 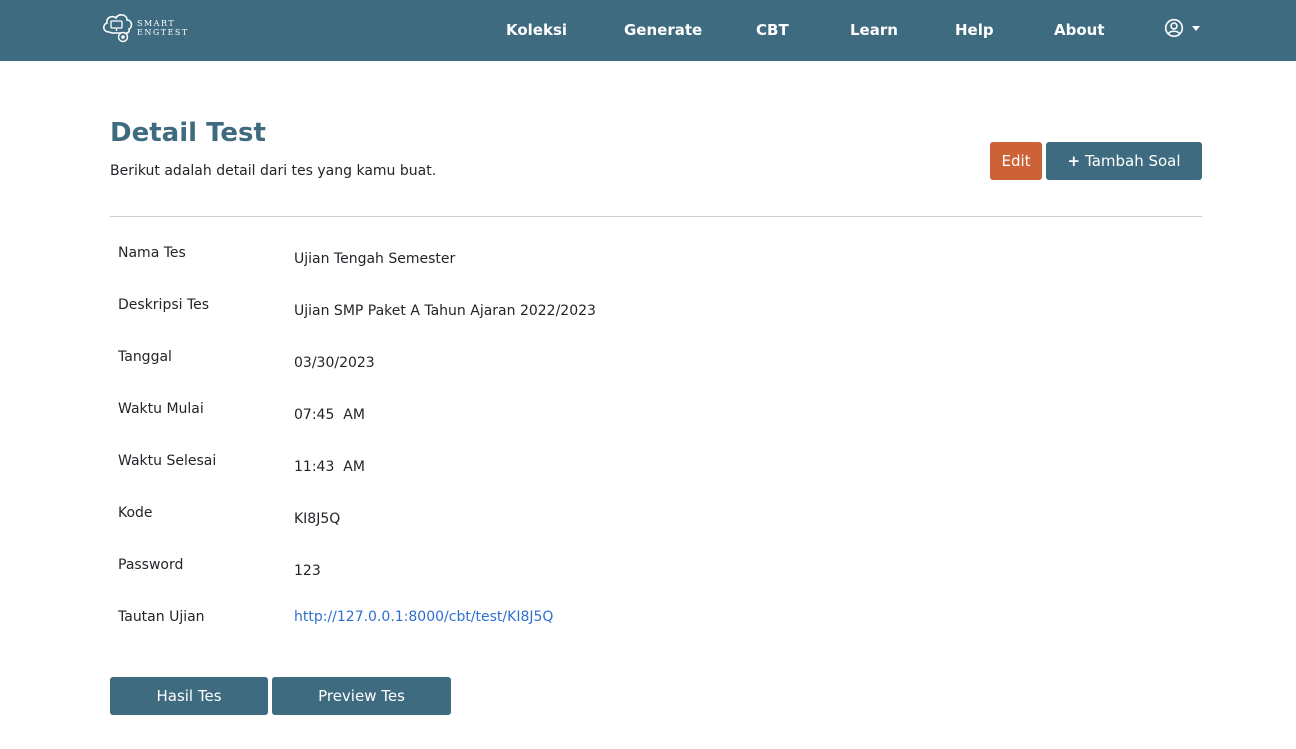 What do you see at coordinates (1079, 30) in the screenshot?
I see `nav-about: About` at bounding box center [1079, 30].